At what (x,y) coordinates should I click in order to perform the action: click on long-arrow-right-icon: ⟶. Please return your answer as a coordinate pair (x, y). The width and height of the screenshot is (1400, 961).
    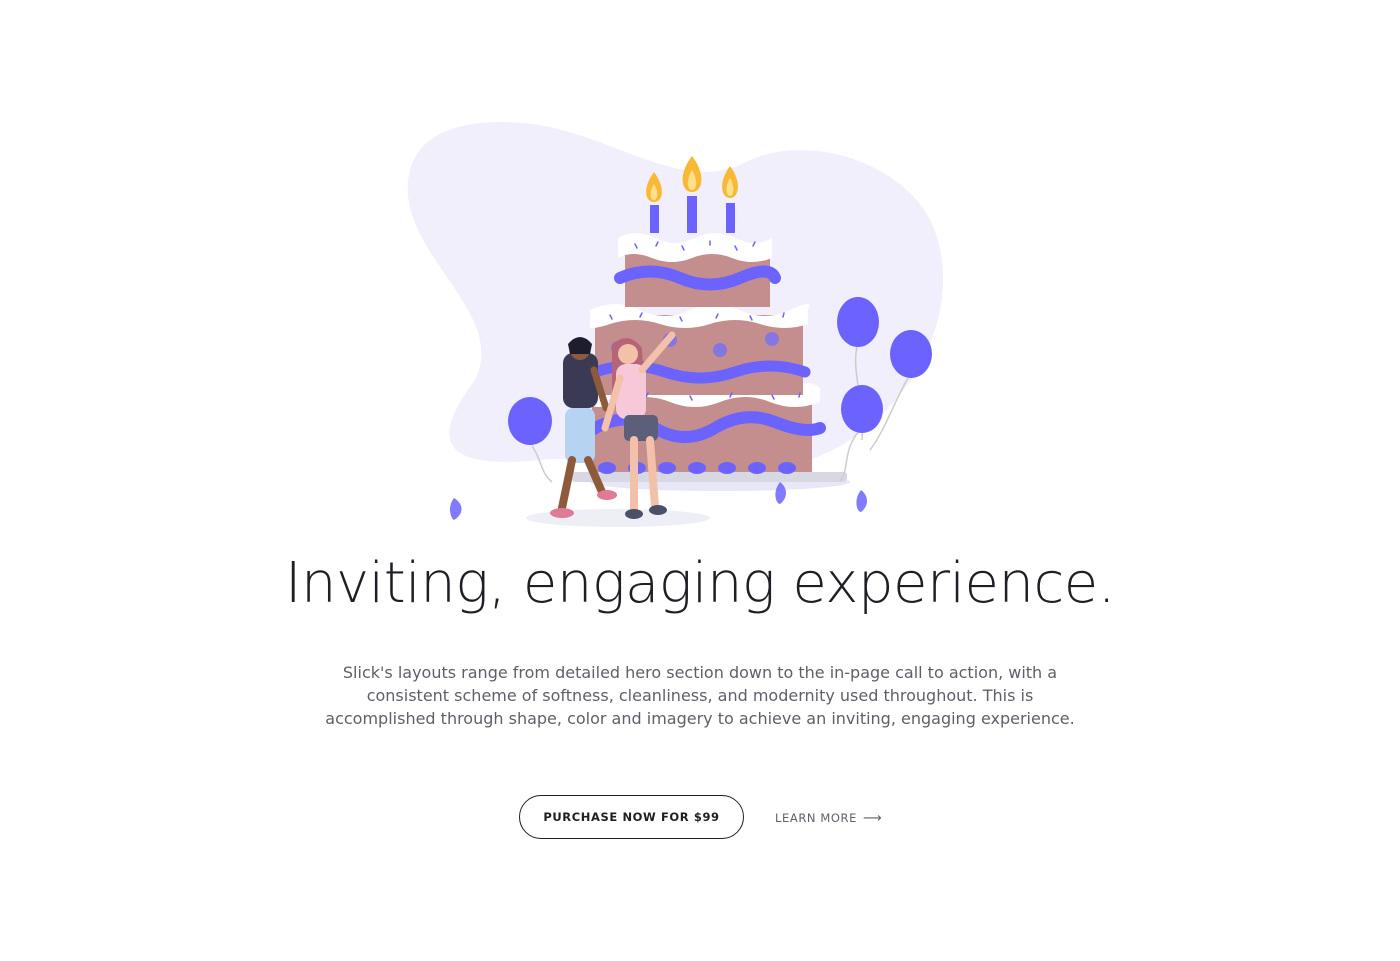
    Looking at the image, I should click on (873, 818).